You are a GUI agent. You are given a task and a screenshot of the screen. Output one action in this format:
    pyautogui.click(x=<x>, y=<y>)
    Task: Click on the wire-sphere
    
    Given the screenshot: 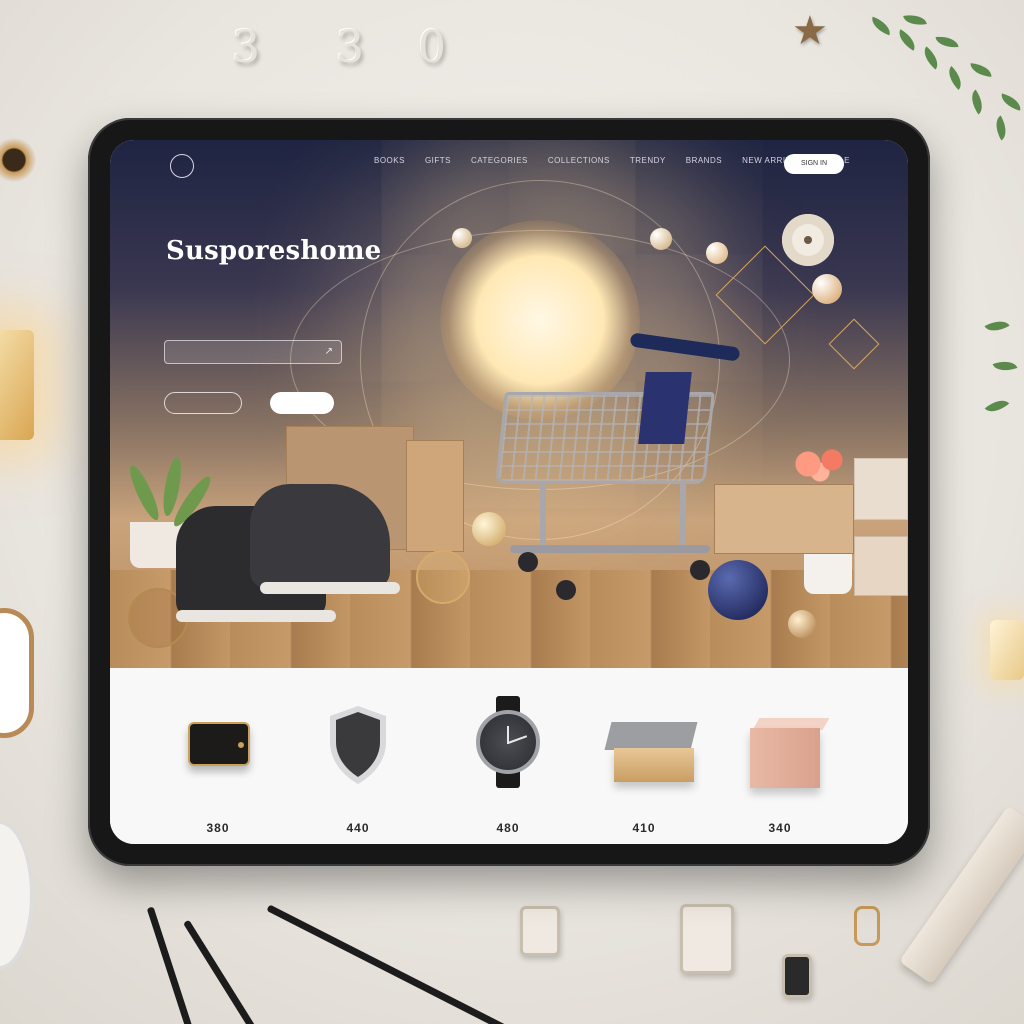 What is the action you would take?
    pyautogui.click(x=443, y=577)
    